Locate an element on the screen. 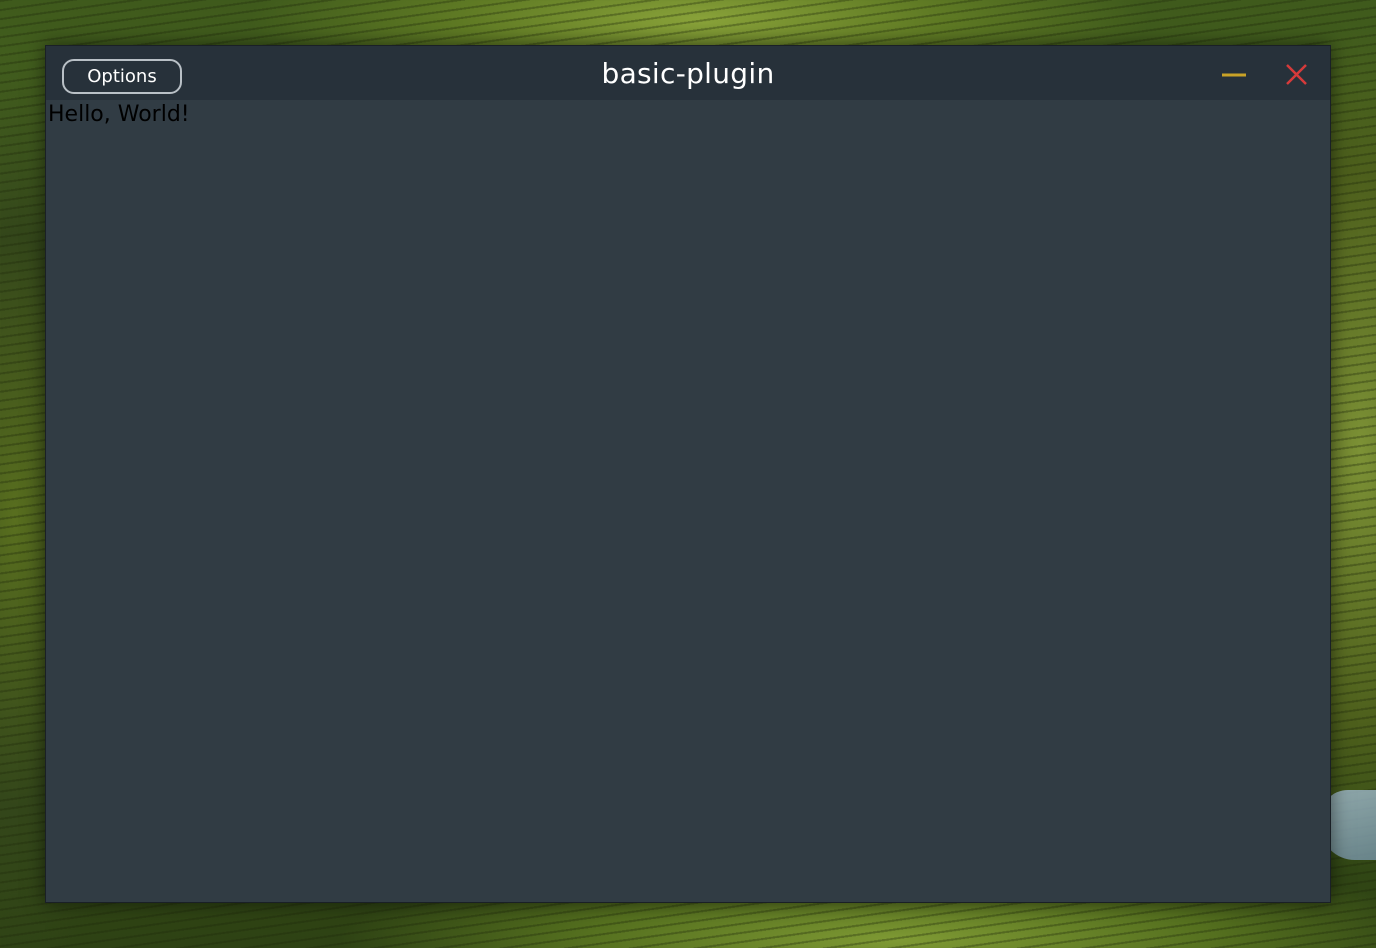 This screenshot has width=1376, height=948. window-titlebar: Options basic-plugin is located at coordinates (688, 73).